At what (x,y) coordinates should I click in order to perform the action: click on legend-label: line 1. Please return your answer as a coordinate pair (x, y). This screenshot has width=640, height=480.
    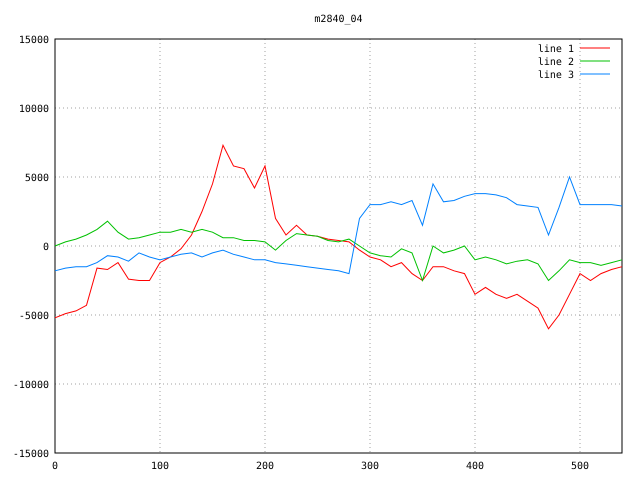
    Looking at the image, I should click on (556, 49).